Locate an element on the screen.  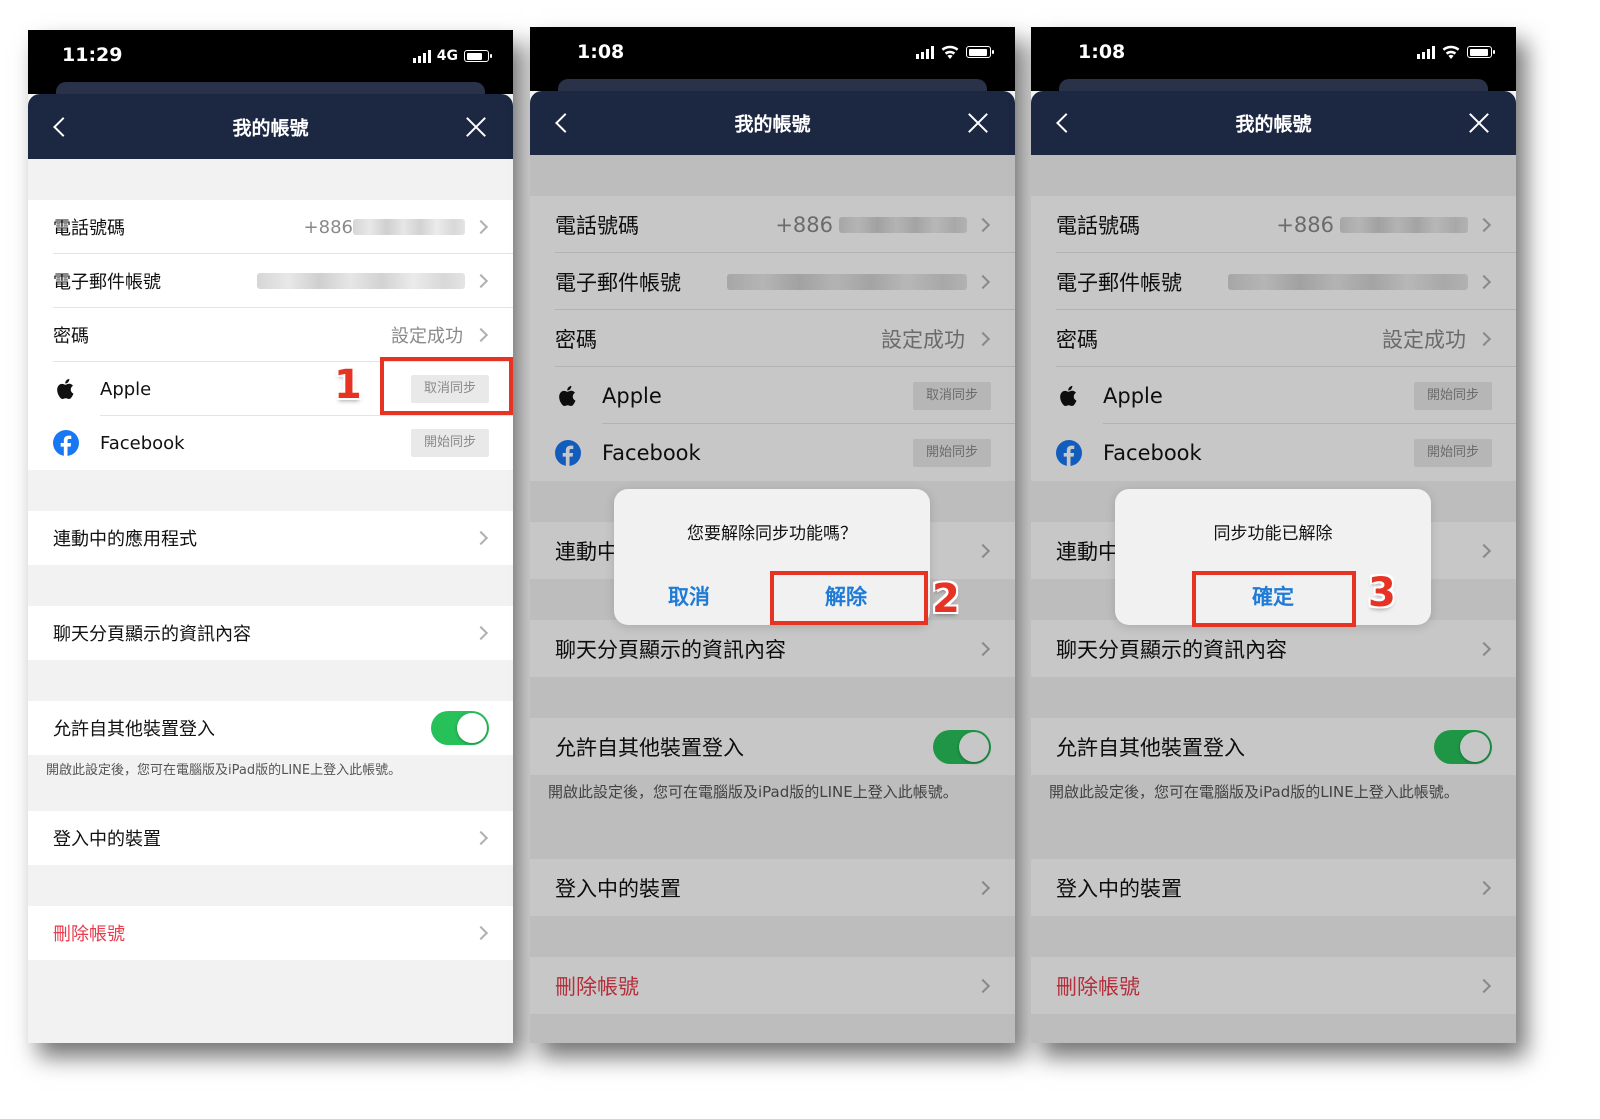
email-row: 電子郵件帳號 is located at coordinates (270, 281).